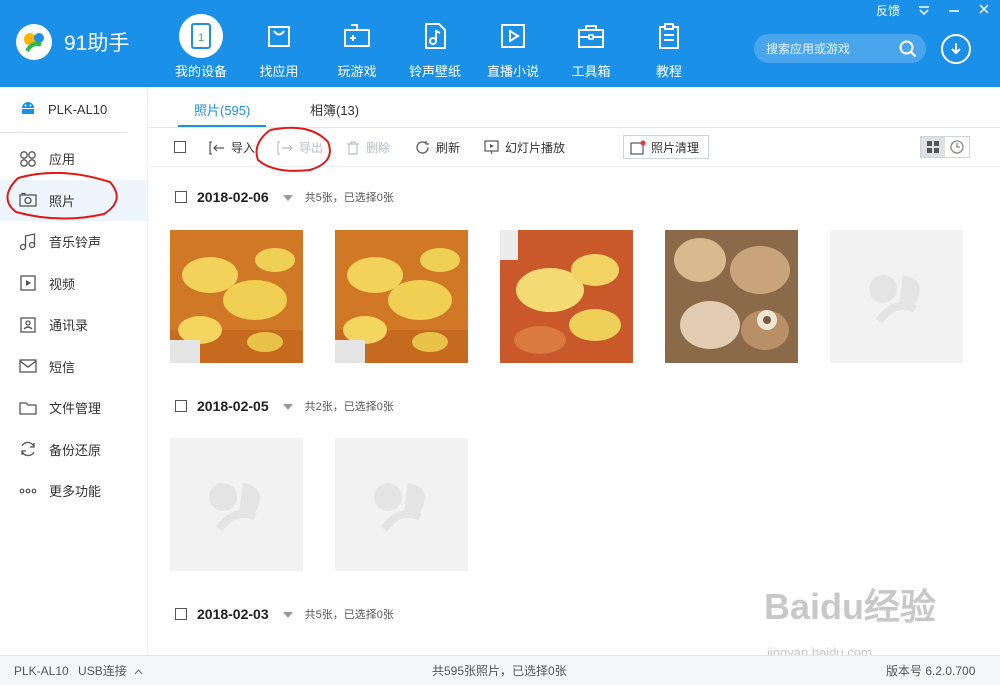 The image size is (1000, 685). Describe the element at coordinates (368, 147) in the screenshot. I see `delete-button: 删除` at that location.